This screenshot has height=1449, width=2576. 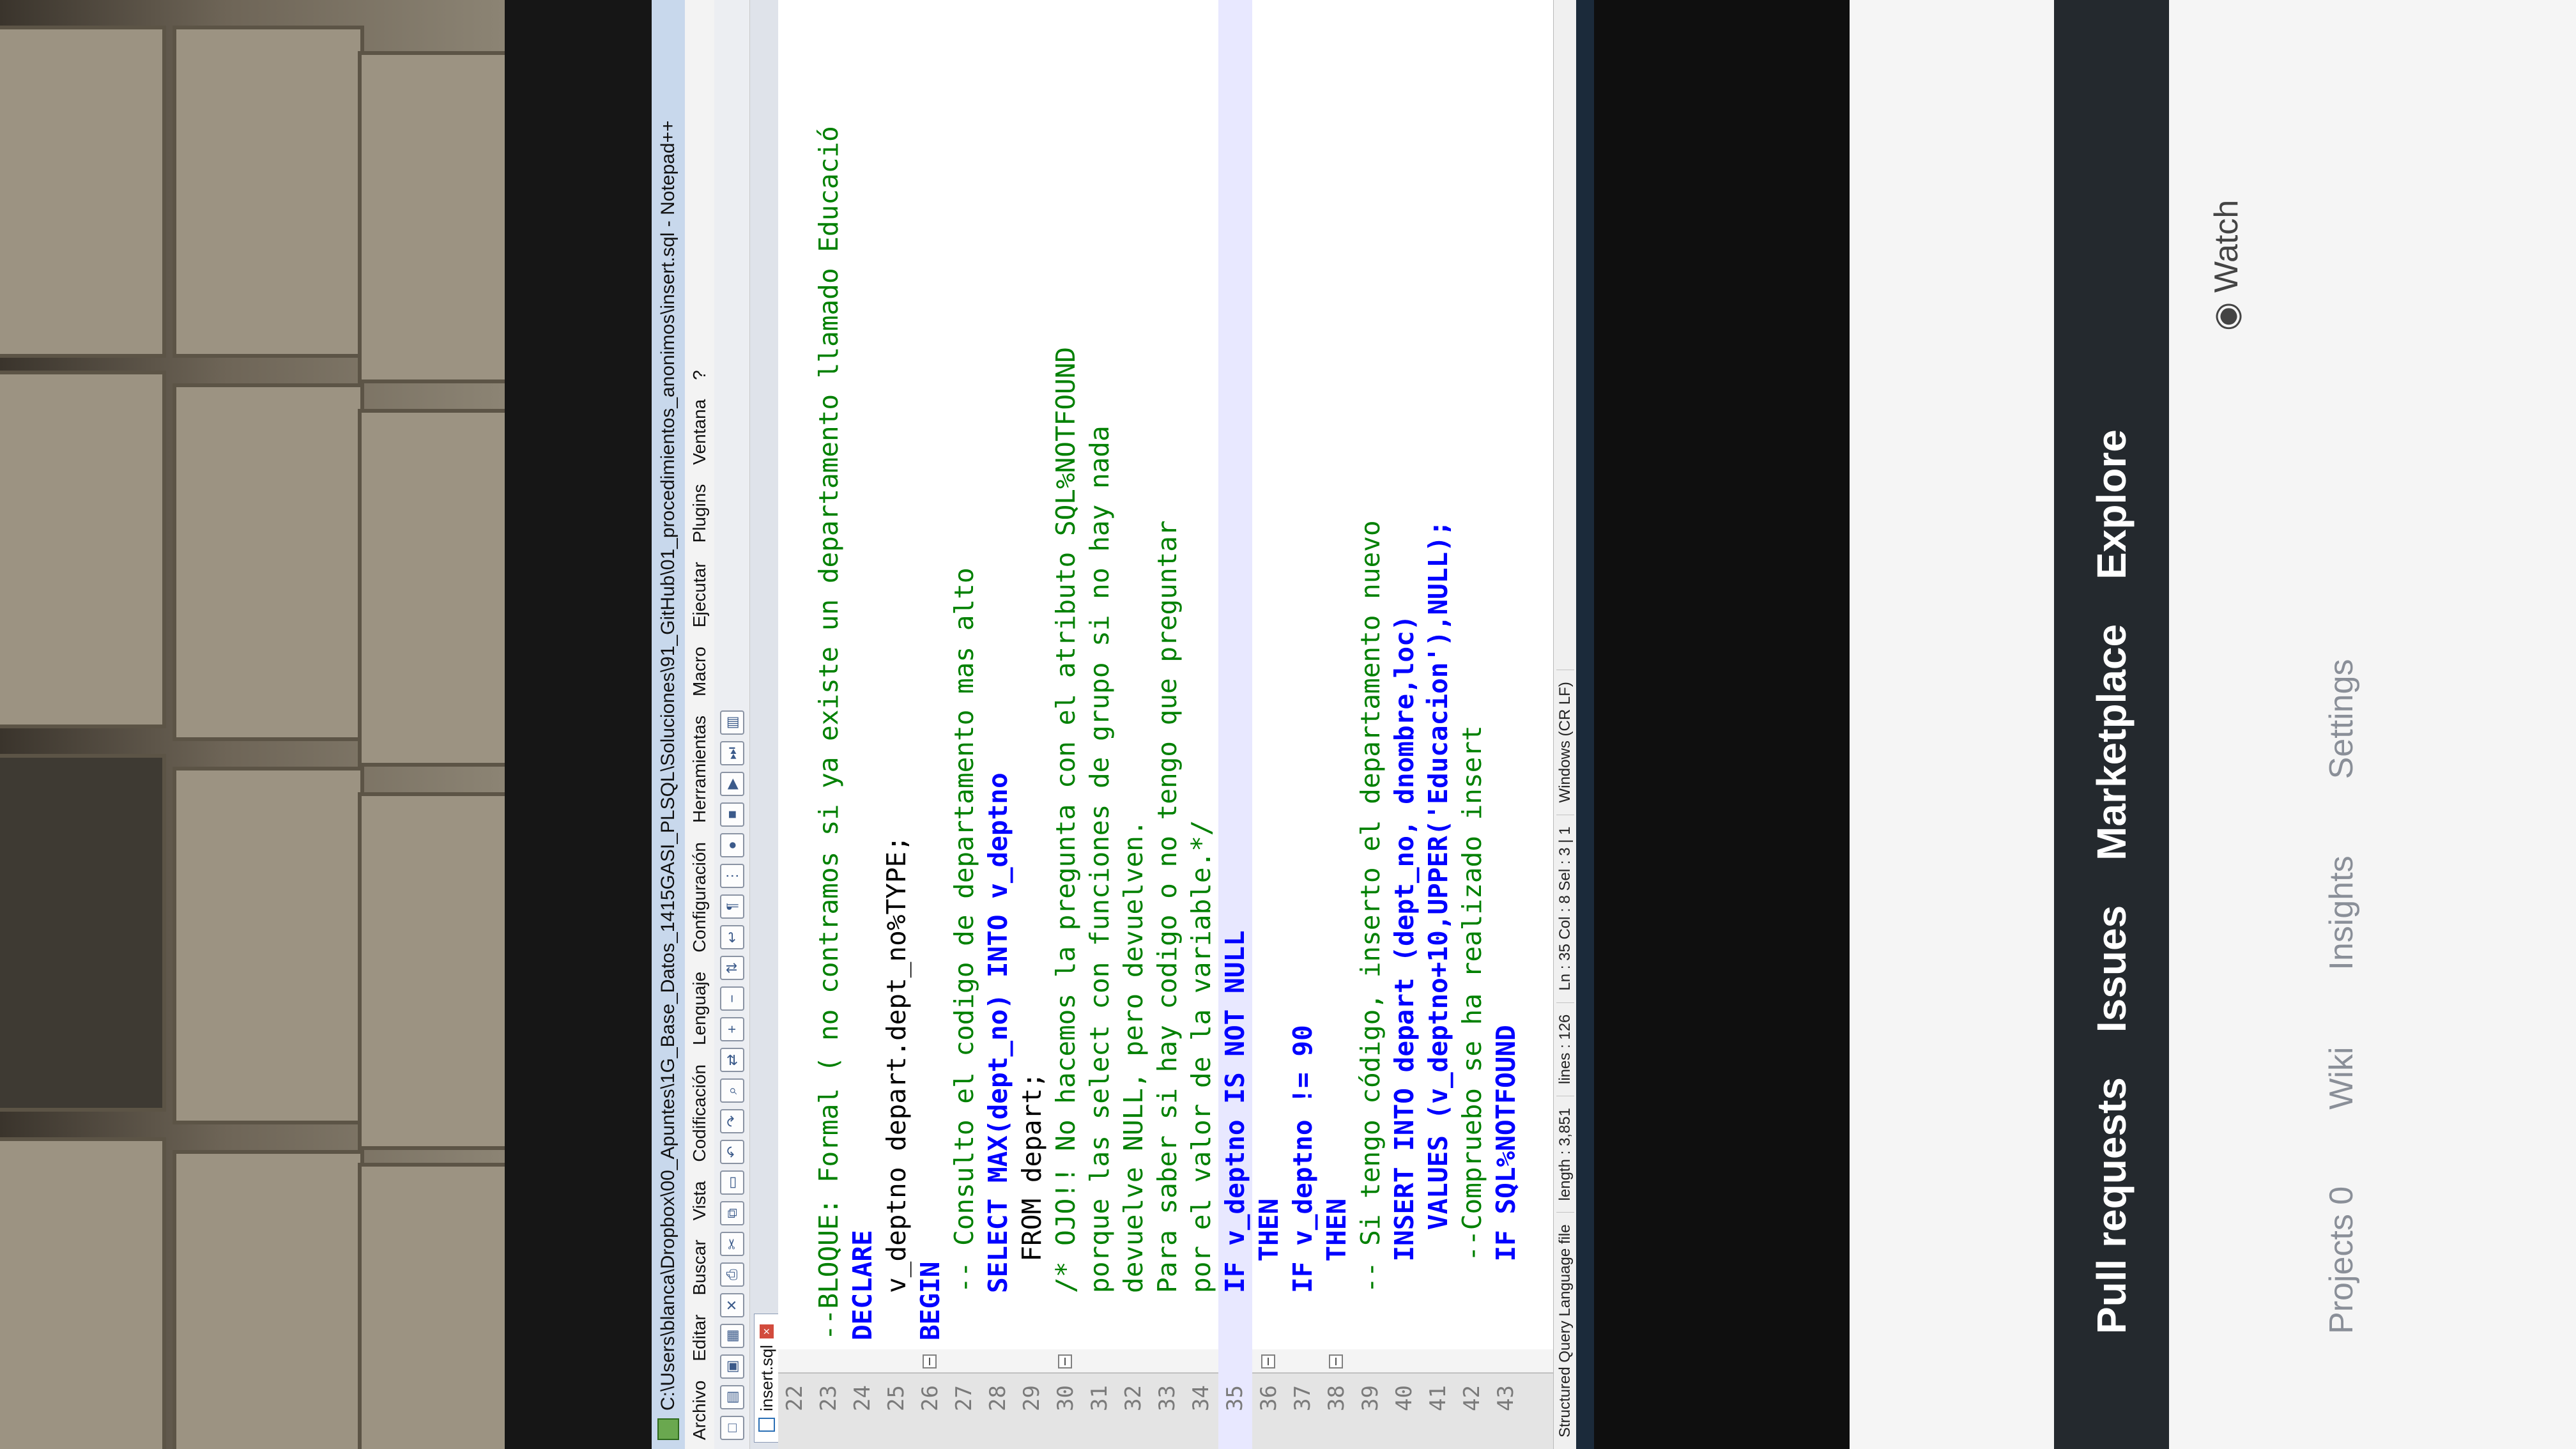 What do you see at coordinates (1235, 1398) in the screenshot?
I see `line-number: 35` at bounding box center [1235, 1398].